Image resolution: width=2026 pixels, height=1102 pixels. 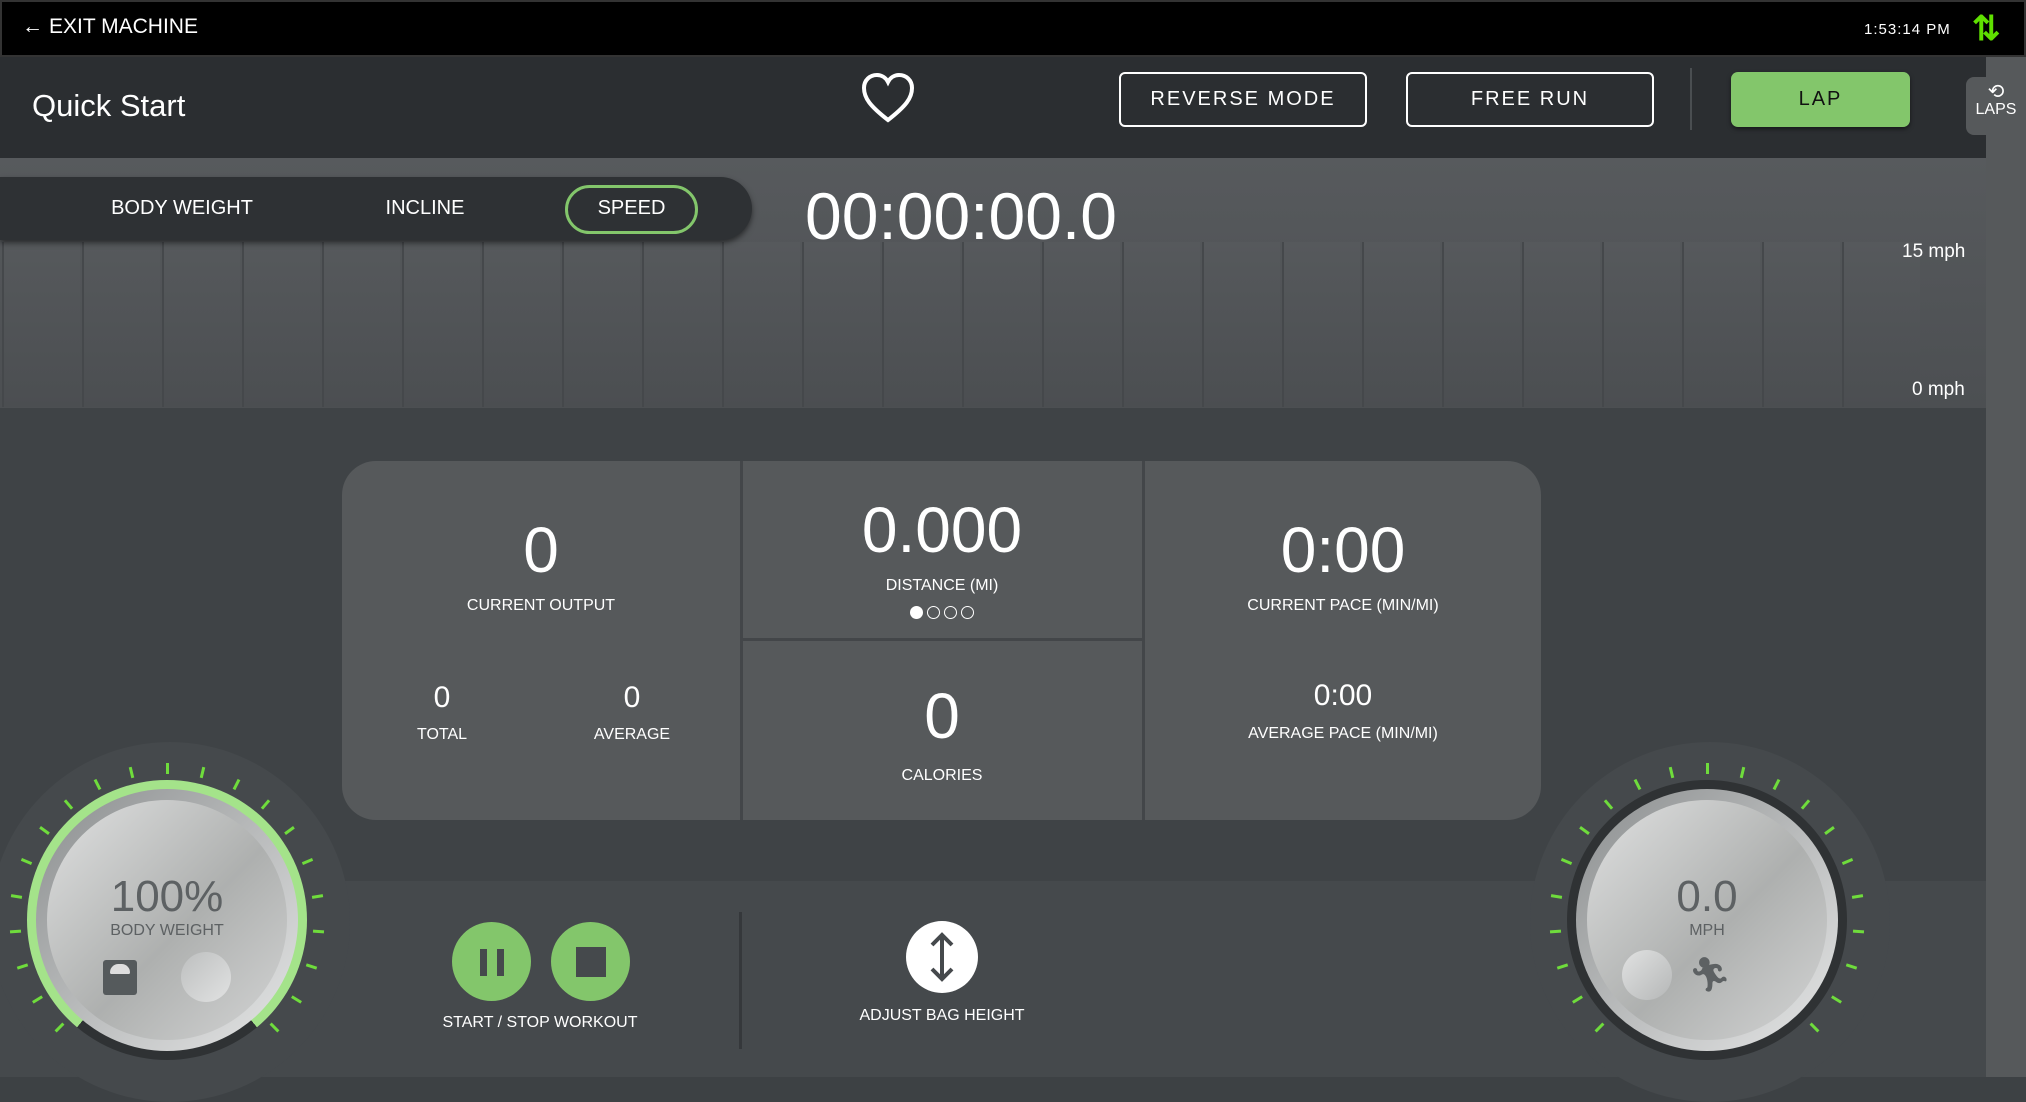 I want to click on body-weight-value: 100%, so click(x=167, y=896).